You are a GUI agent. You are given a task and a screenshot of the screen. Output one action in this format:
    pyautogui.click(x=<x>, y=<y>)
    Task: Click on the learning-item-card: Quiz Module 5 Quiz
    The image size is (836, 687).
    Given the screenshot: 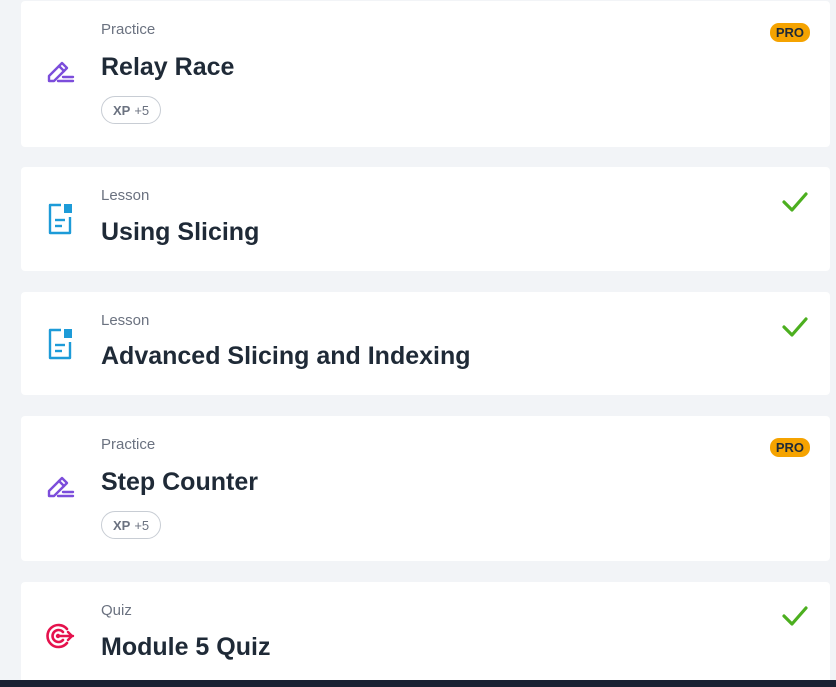 What is the action you would take?
    pyautogui.click(x=425, y=634)
    